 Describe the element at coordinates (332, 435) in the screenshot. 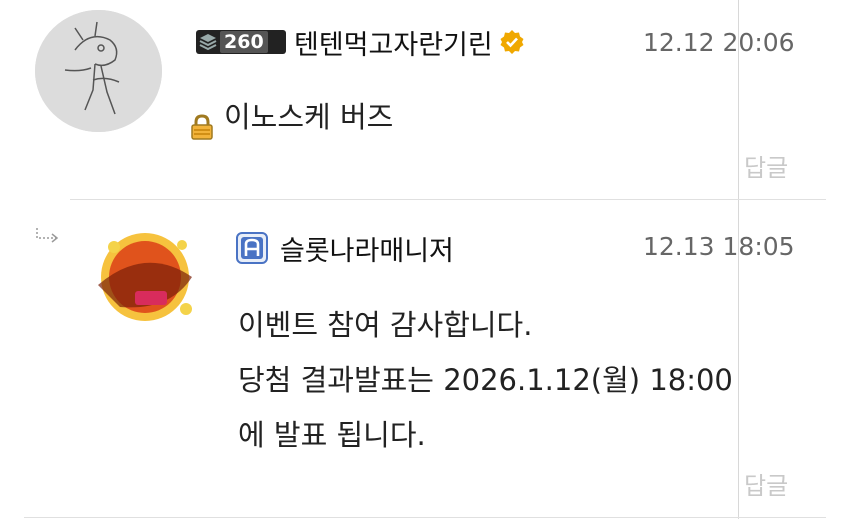

I see `comment-line: 에 발표 됩니다.` at that location.